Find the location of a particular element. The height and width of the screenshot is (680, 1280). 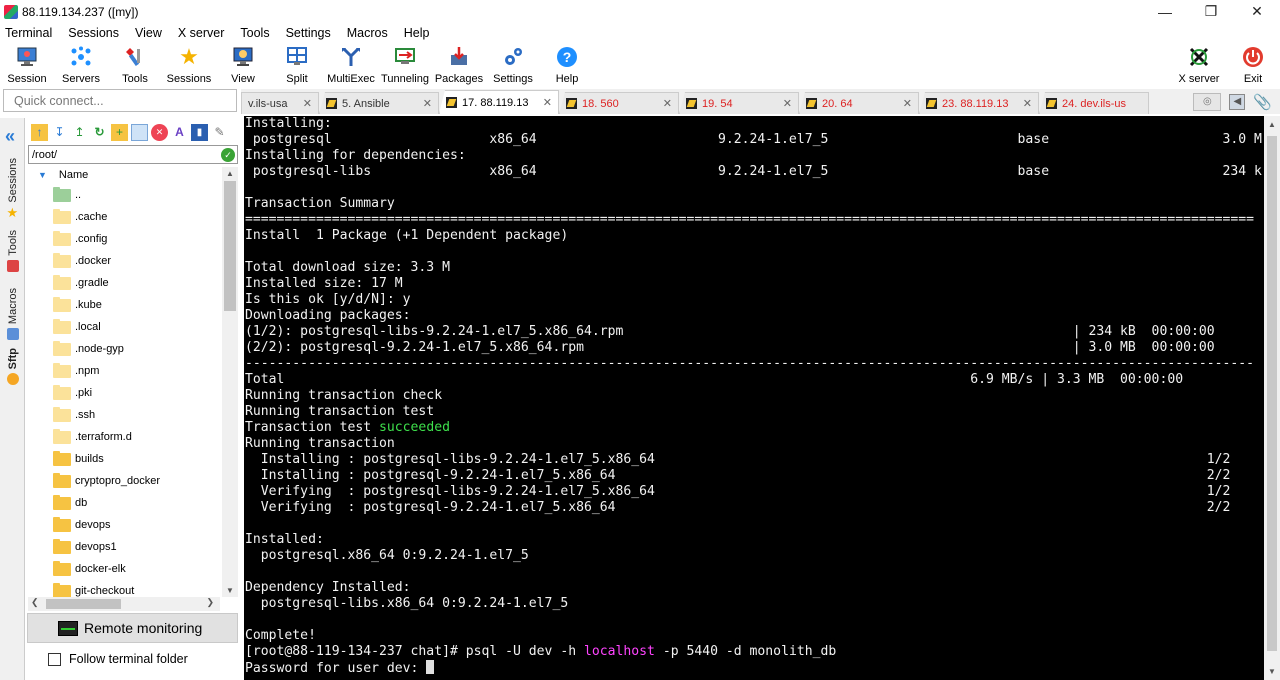

remote-monitoring-button: Remote monitoring is located at coordinates (132, 628).